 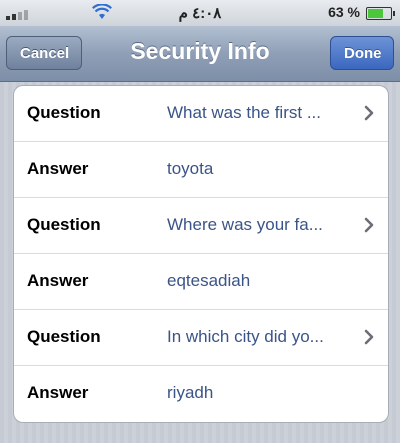 I want to click on answer-row: Answer toyota, so click(x=201, y=170).